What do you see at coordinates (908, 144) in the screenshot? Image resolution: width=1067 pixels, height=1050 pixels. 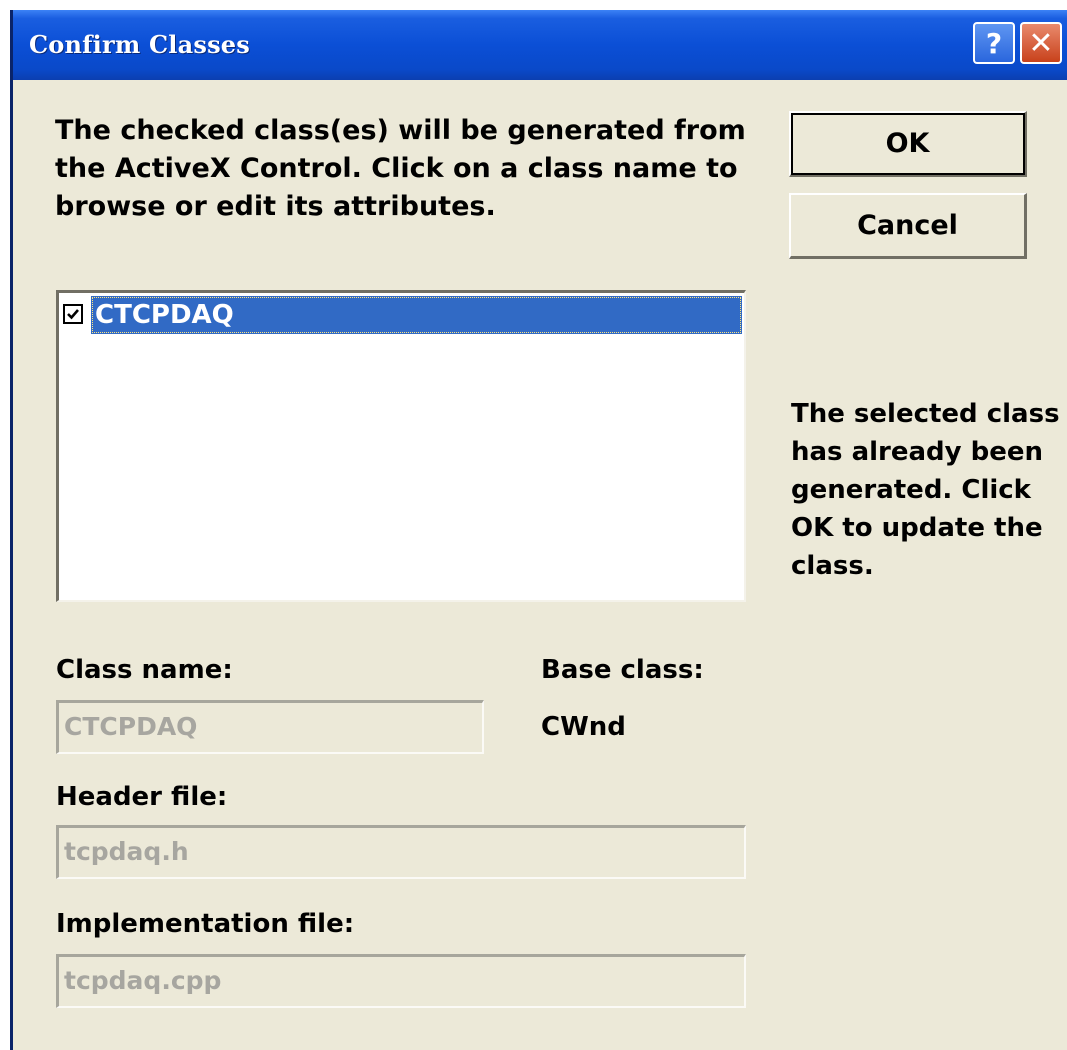 I see `ok-button: OK` at bounding box center [908, 144].